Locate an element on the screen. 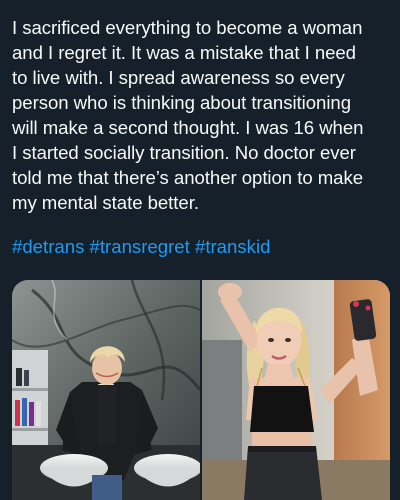 This screenshot has width=400, height=500. hashtag-row: #detrans #transregret #transkid is located at coordinates (202, 246).